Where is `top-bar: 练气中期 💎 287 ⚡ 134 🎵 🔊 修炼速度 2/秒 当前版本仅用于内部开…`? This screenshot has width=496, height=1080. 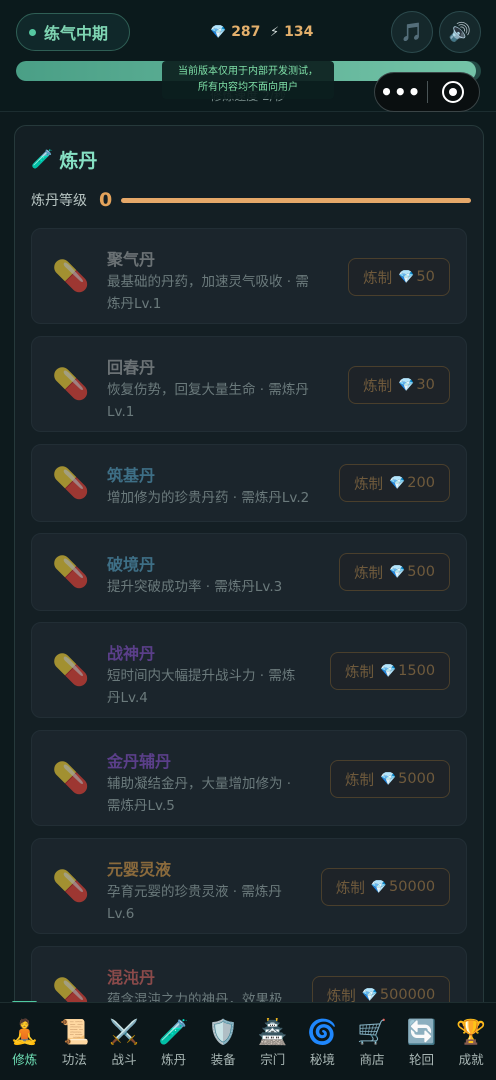
top-bar: 练气中期 💎 287 ⚡ 134 🎵 🔊 修炼速度 2/秒 当前版本仅用于内部开… is located at coordinates (248, 56).